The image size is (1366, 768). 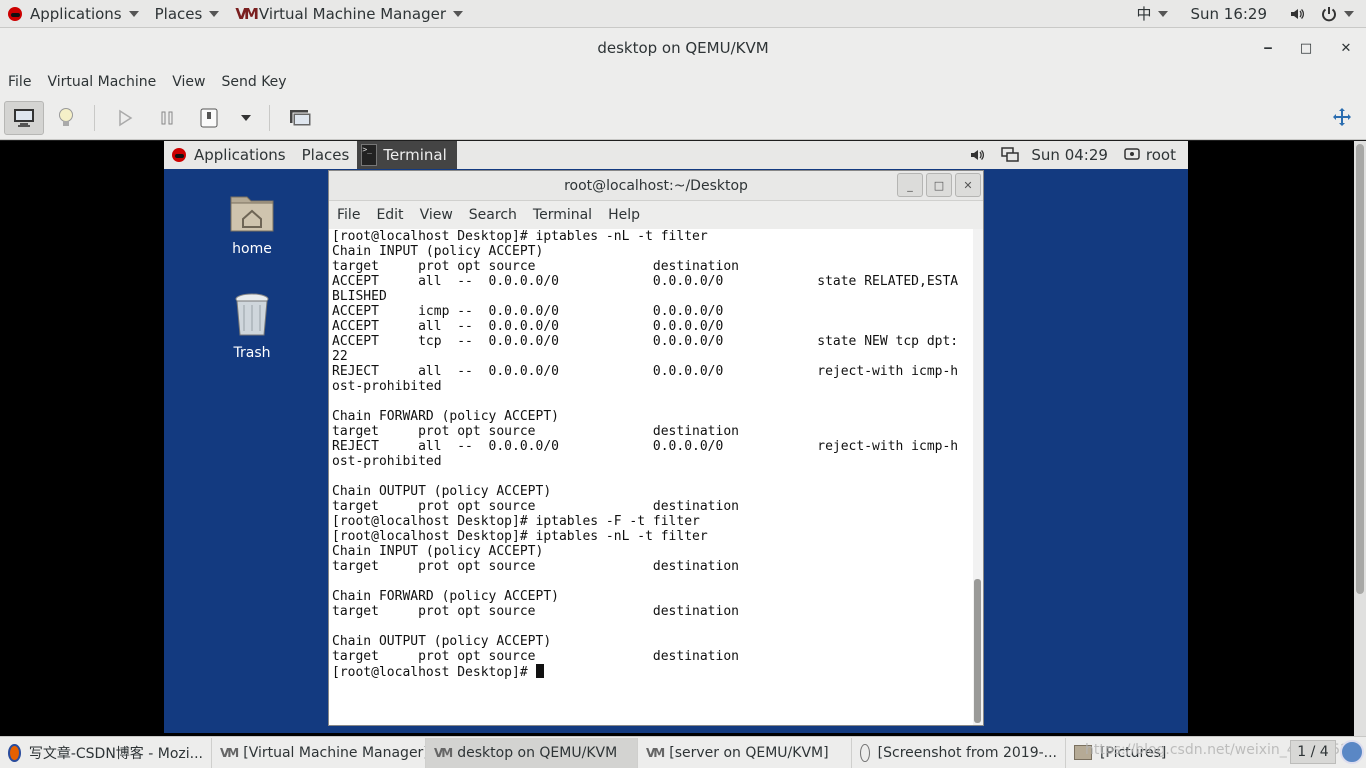 I want to click on terminal-menu-help: Help, so click(x=624, y=215).